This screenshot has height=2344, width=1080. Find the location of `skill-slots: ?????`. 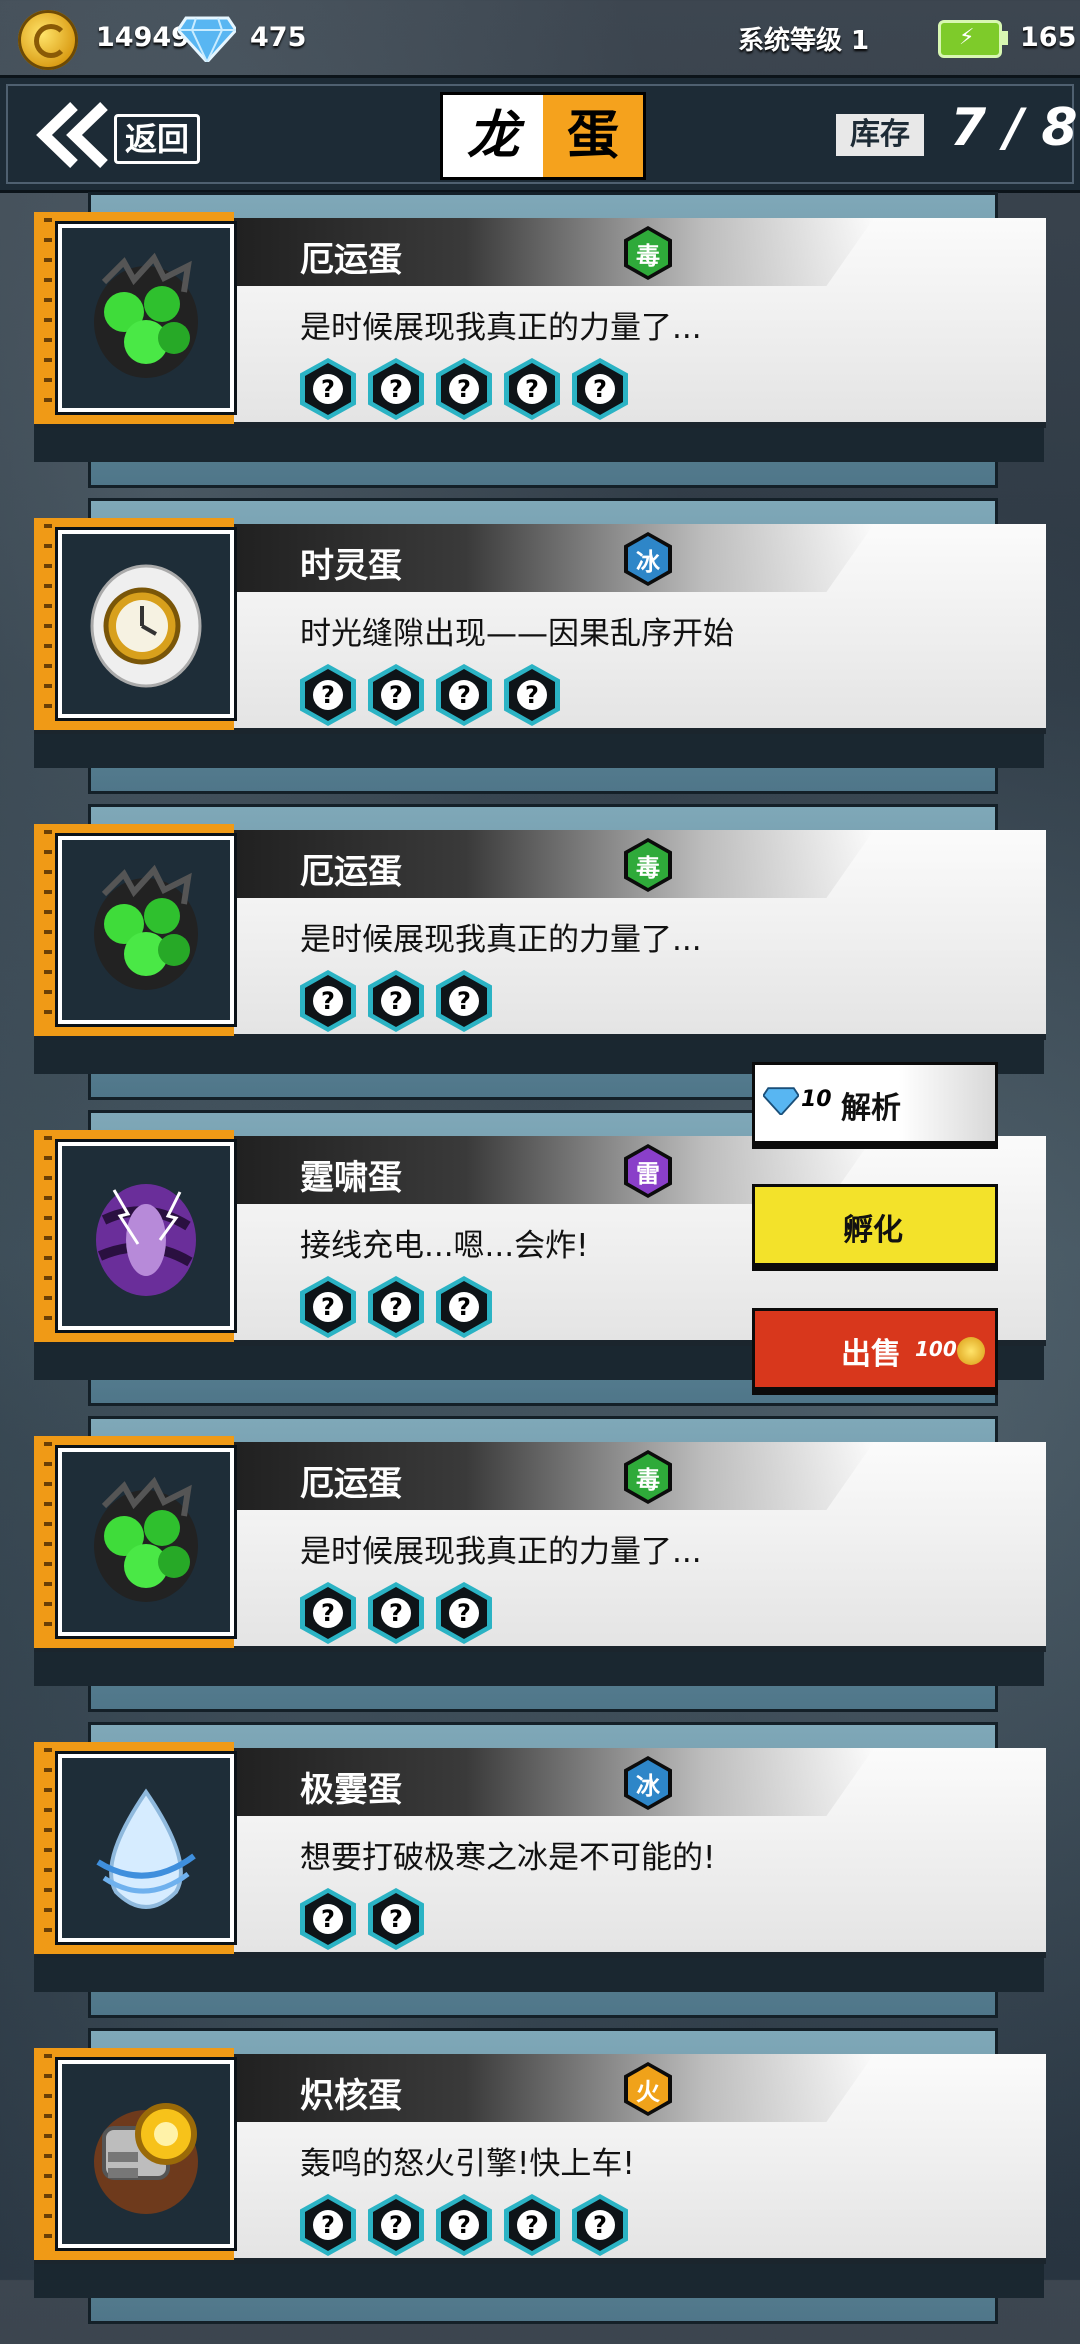

skill-slots: ????? is located at coordinates (464, 389).